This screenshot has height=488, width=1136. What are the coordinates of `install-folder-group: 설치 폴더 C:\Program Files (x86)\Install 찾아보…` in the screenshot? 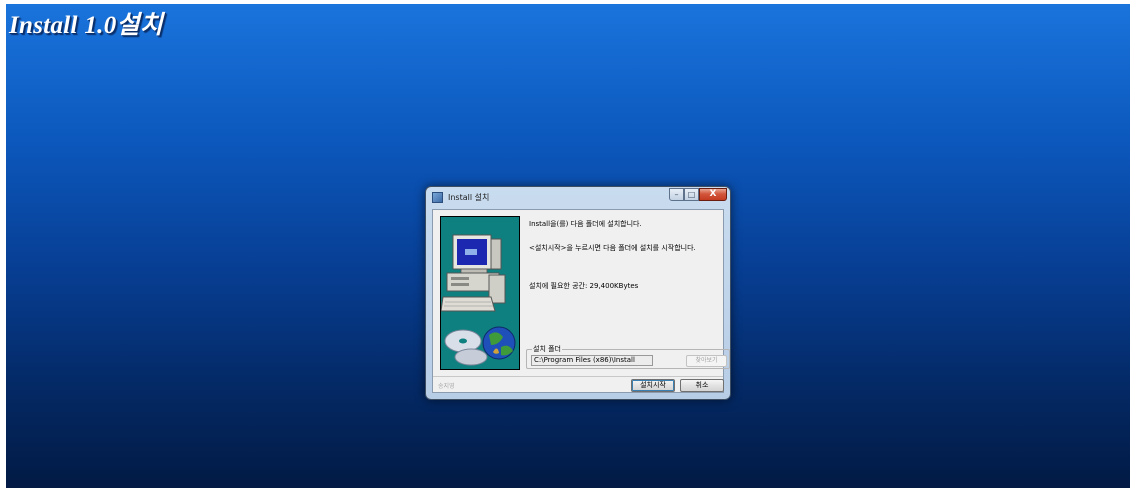 It's located at (628, 357).